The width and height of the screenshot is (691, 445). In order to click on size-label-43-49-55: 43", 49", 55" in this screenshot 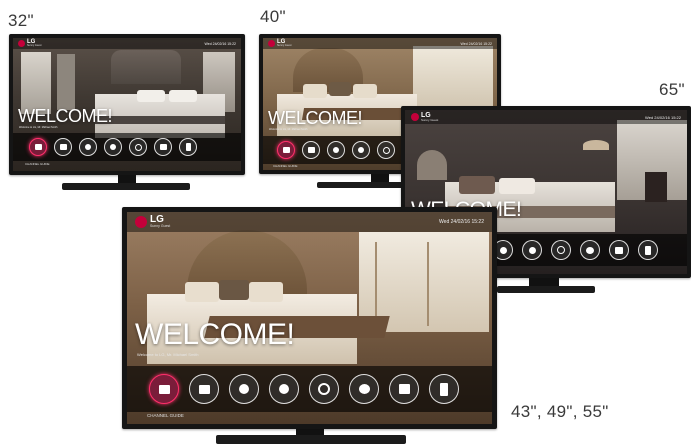, I will do `click(560, 411)`.